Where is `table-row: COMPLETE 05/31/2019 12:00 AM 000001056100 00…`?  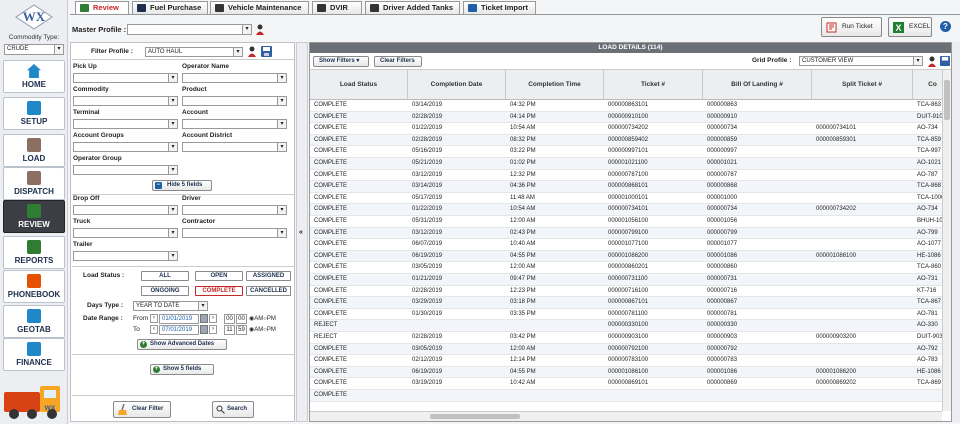
table-row: COMPLETE 05/31/2019 12:00 AM 000001056100 00… is located at coordinates (626, 222).